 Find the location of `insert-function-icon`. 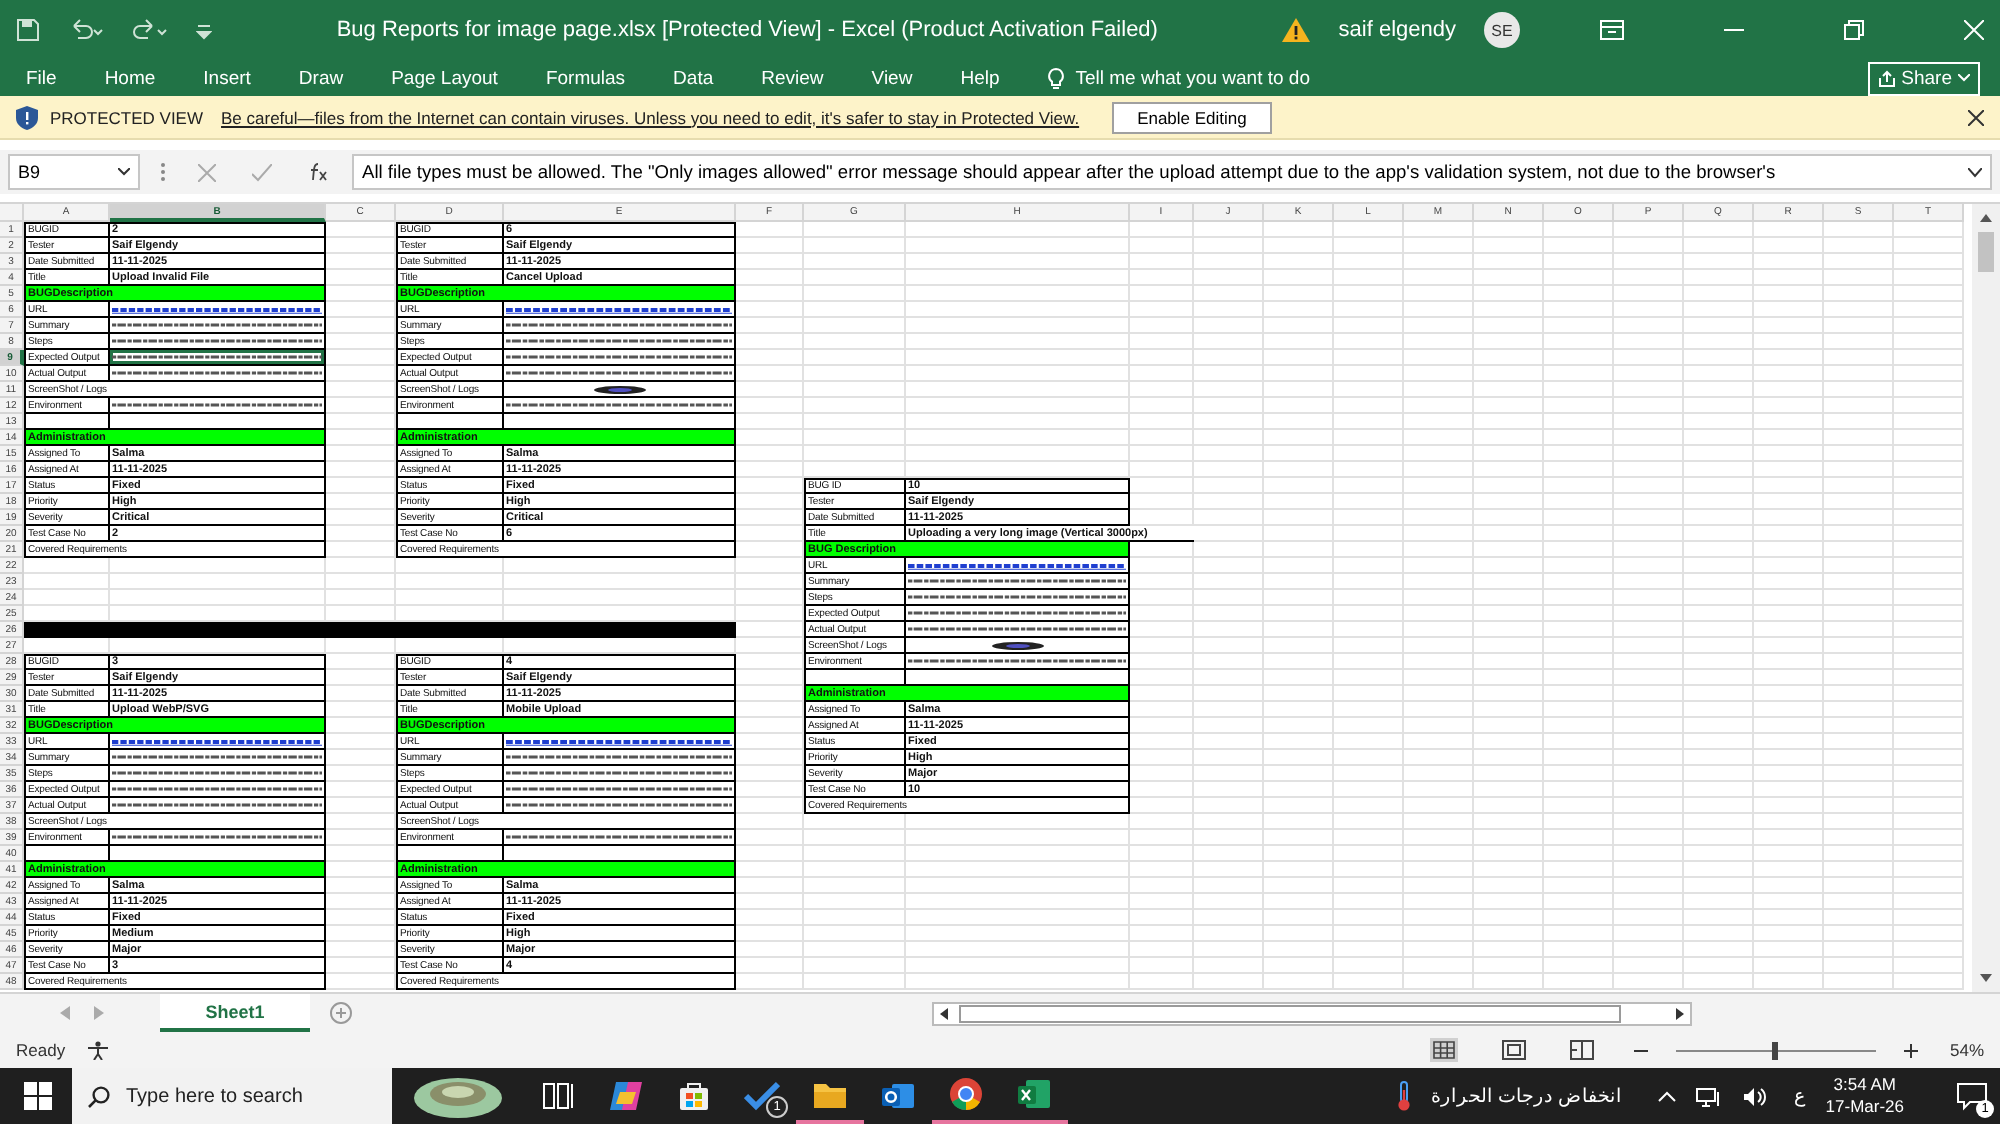

insert-function-icon is located at coordinates (318, 172).